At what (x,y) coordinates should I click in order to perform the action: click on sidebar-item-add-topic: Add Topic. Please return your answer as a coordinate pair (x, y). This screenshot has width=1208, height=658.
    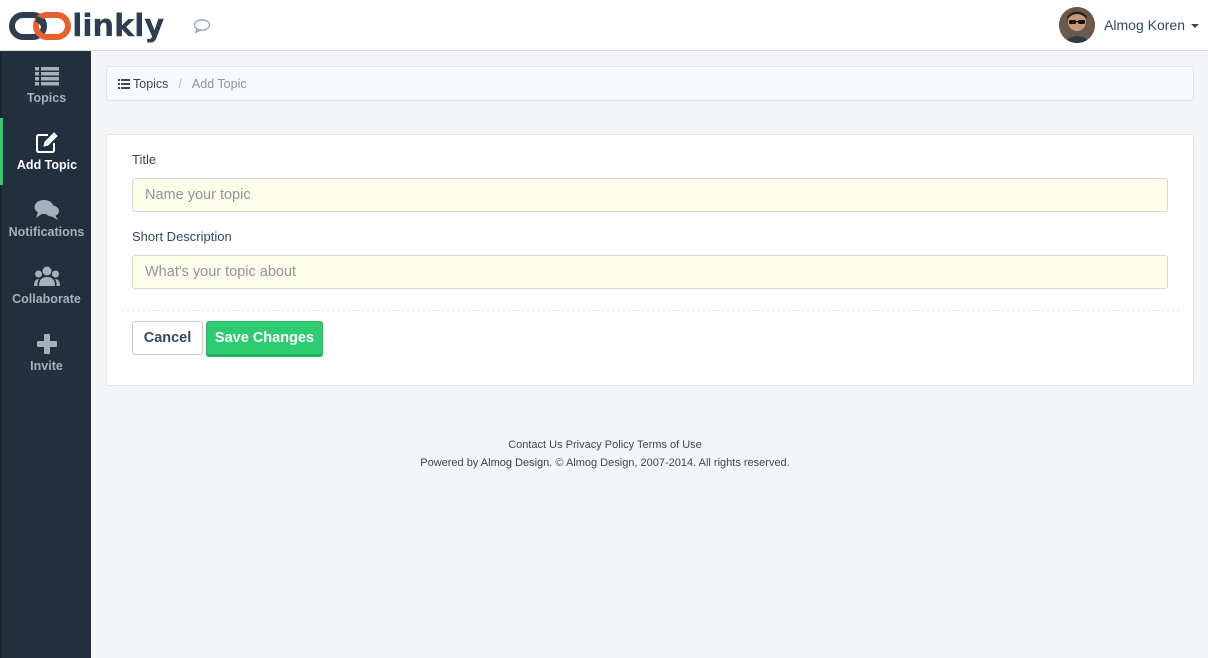
    Looking at the image, I should click on (45, 151).